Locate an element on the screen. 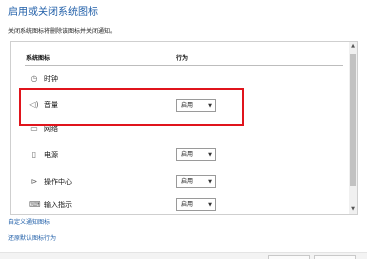 The width and height of the screenshot is (367, 259). vertical-scrollbar: ▲ ▼ is located at coordinates (353, 128).